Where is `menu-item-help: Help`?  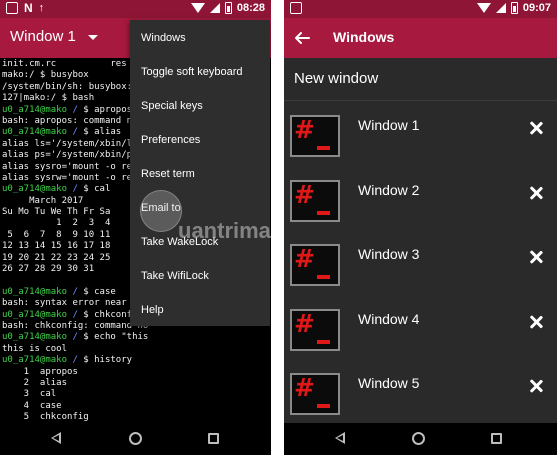
menu-item-help: Help is located at coordinates (152, 310).